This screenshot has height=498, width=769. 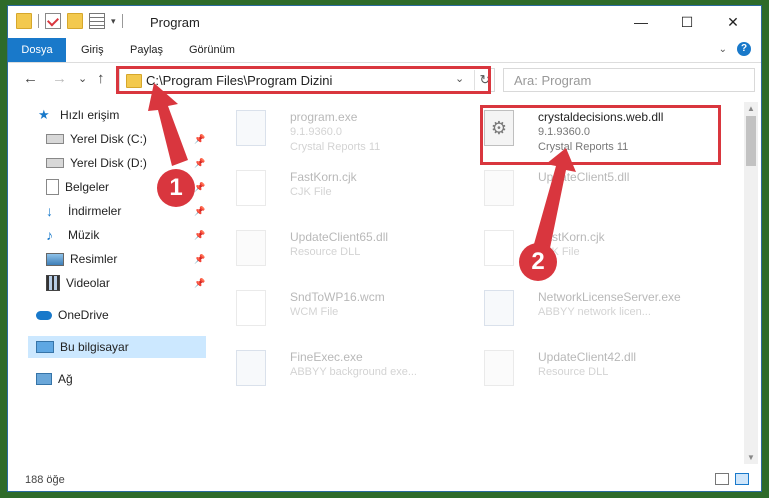 I want to click on refresh-button: ↻, so click(x=484, y=80).